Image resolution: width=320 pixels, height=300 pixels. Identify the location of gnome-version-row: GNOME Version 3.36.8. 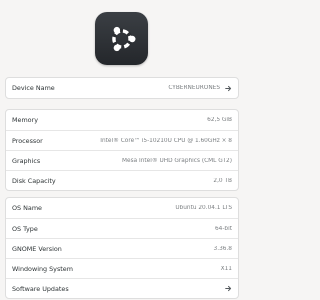
(122, 248).